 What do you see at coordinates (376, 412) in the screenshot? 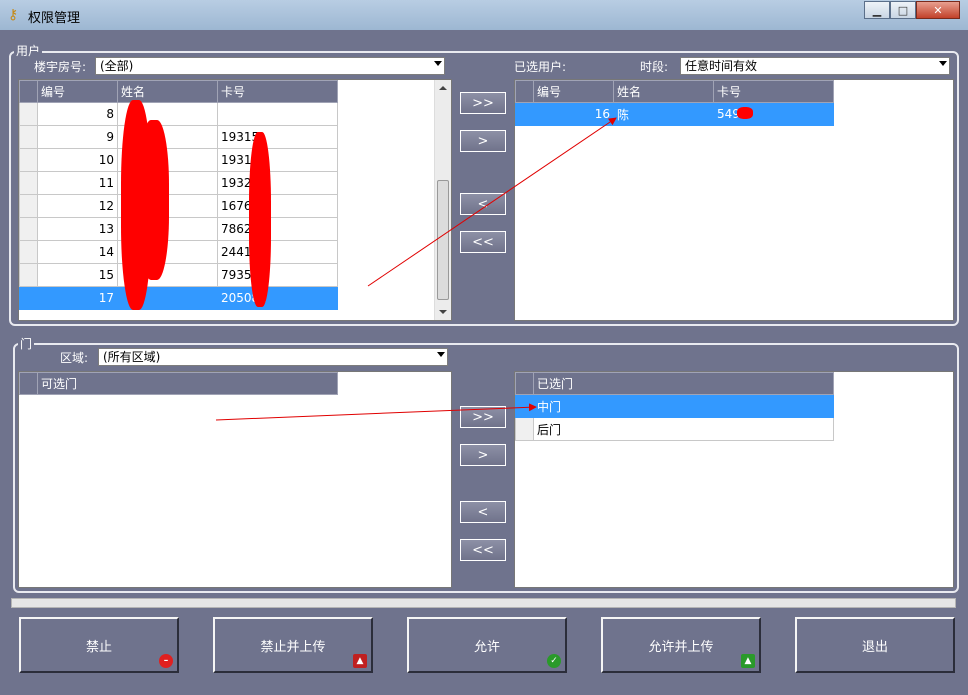
I see `annotation-arrow-doors` at bounding box center [376, 412].